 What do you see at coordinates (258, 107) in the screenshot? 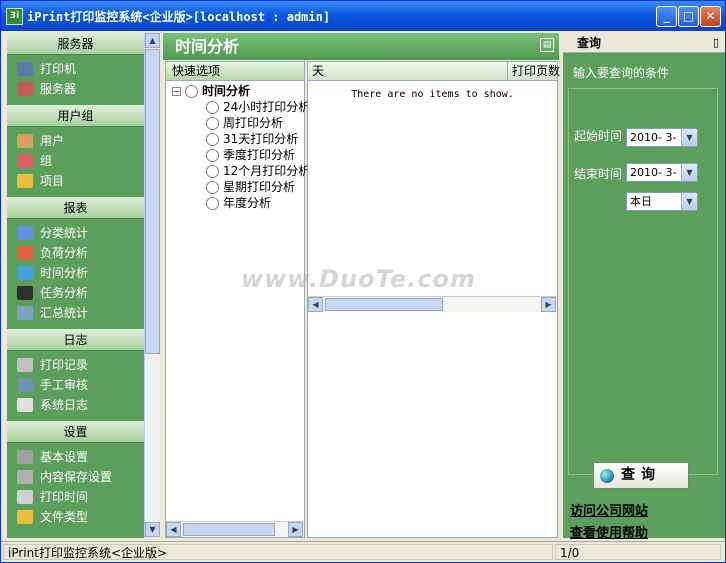
I see `tree-item: 24小时打印分析` at bounding box center [258, 107].